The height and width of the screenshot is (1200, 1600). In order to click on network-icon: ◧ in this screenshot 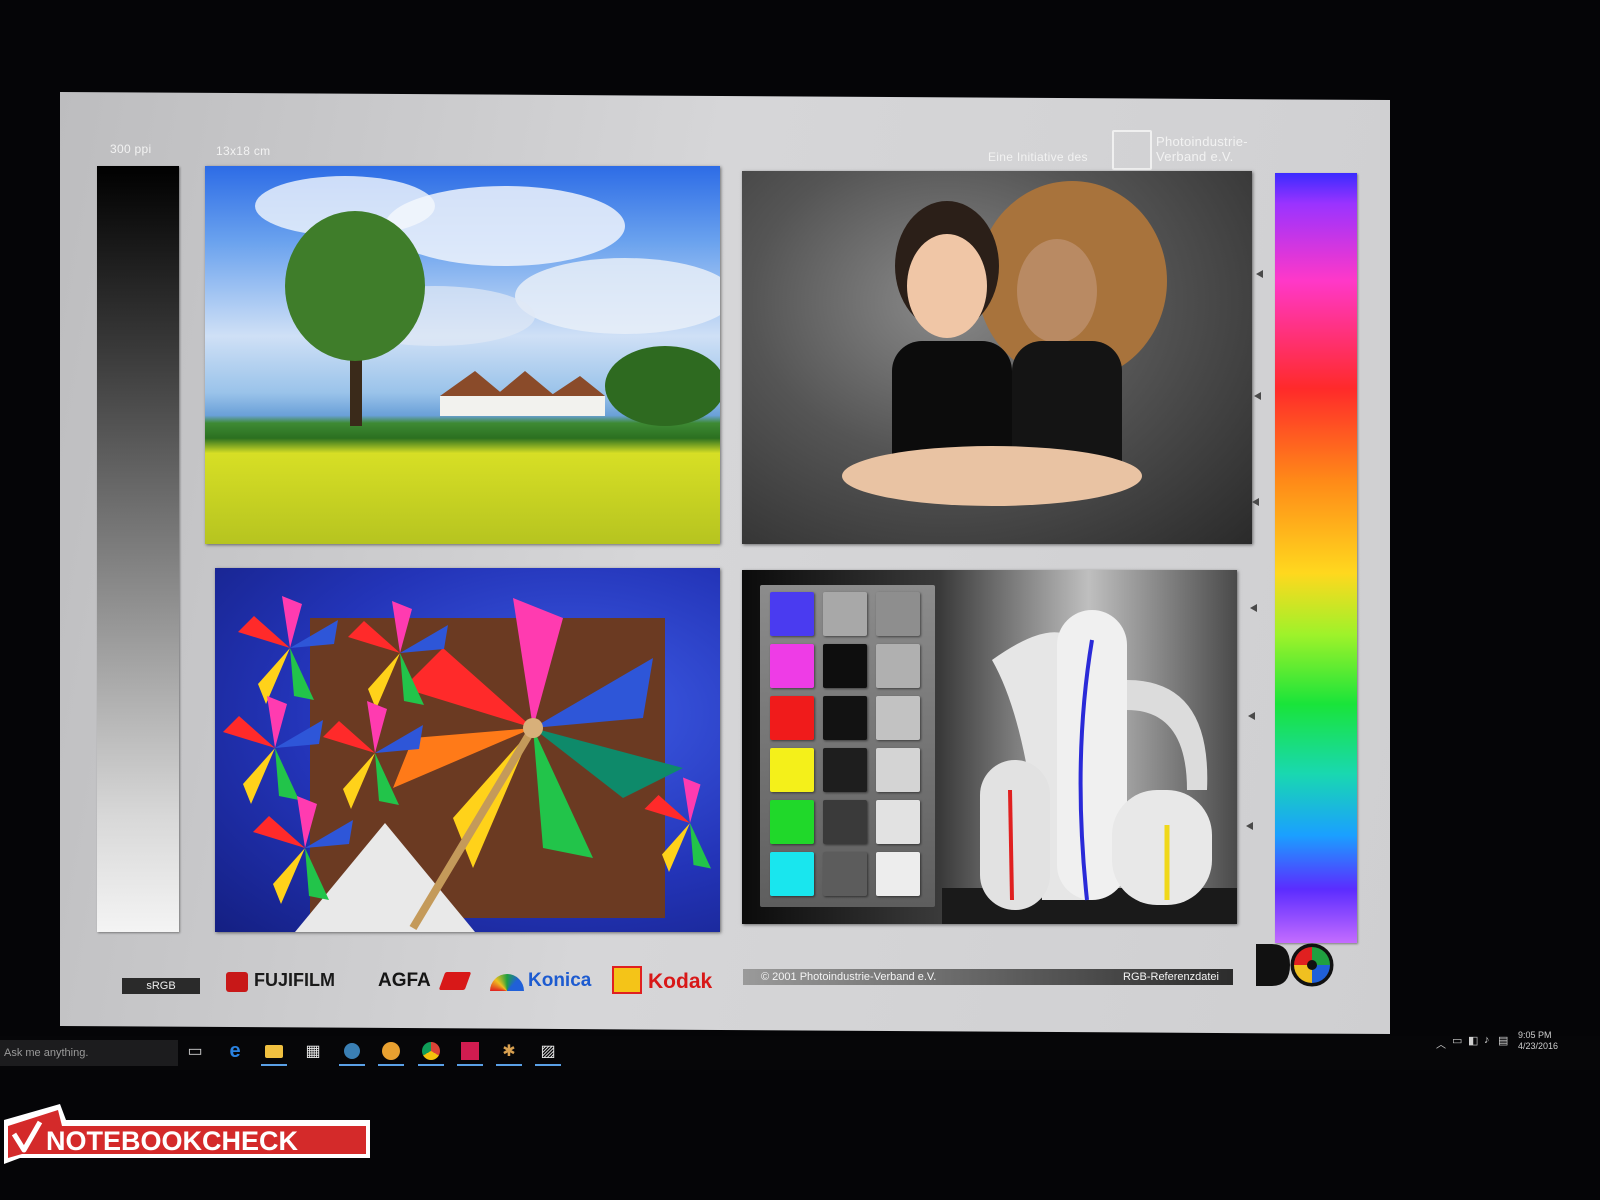, I will do `click(1473, 1040)`.